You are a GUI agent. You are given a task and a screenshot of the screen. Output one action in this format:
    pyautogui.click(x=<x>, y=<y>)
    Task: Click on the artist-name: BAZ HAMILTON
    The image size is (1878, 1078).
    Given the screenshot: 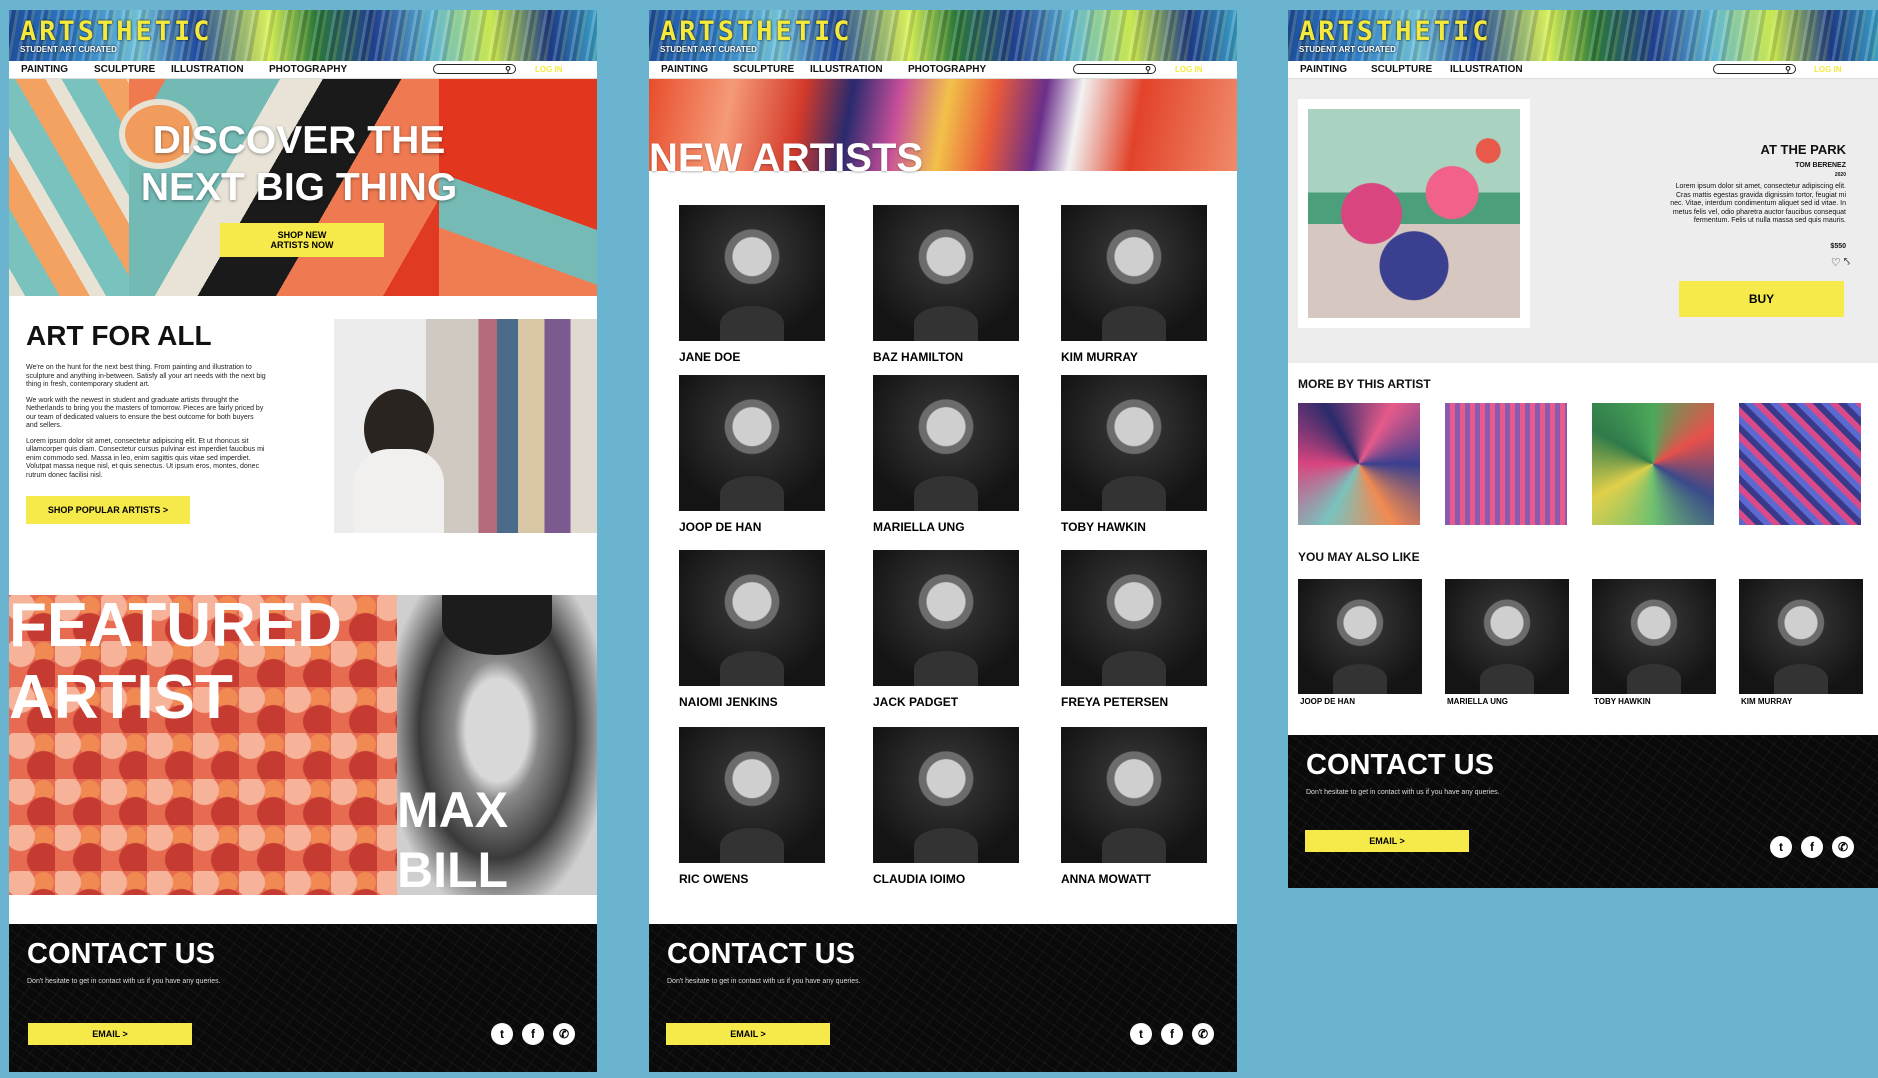 What is the action you would take?
    pyautogui.click(x=918, y=357)
    